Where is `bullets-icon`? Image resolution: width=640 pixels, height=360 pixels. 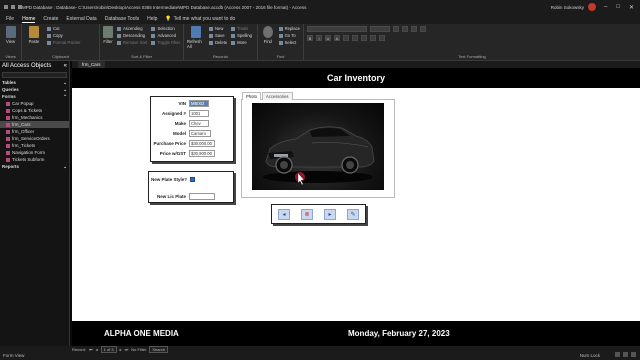
bullets-icon is located at coordinates (396, 29).